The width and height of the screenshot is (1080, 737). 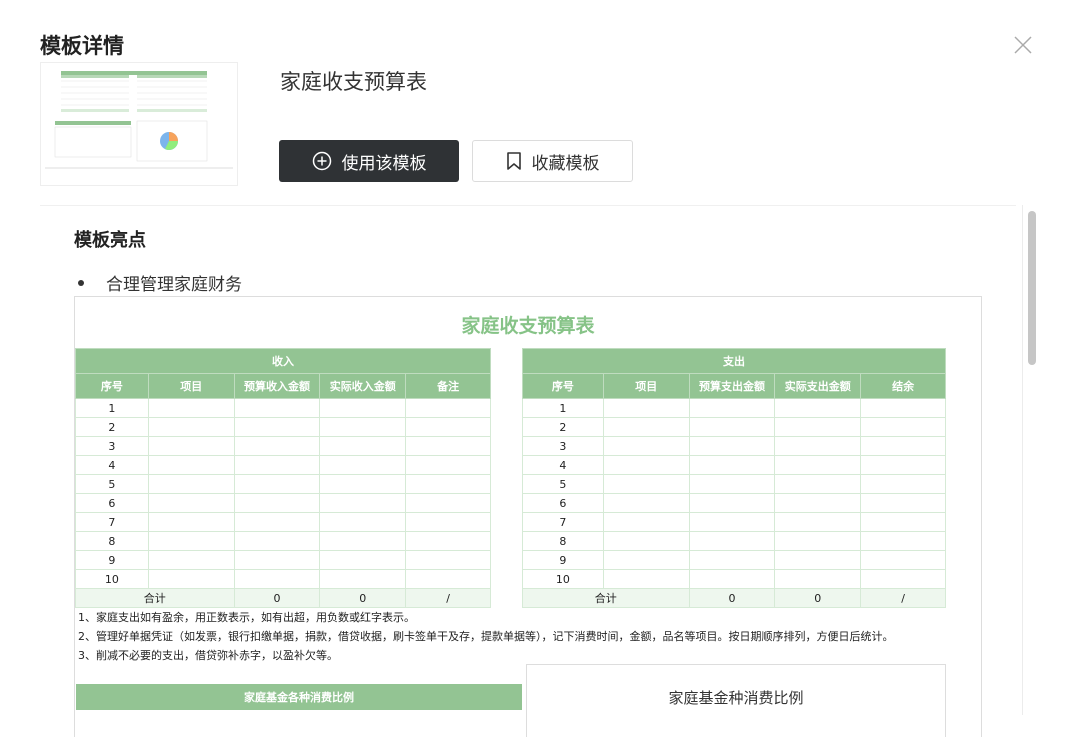 What do you see at coordinates (528, 326) in the screenshot?
I see `sheet-title: 家庭收支预算表` at bounding box center [528, 326].